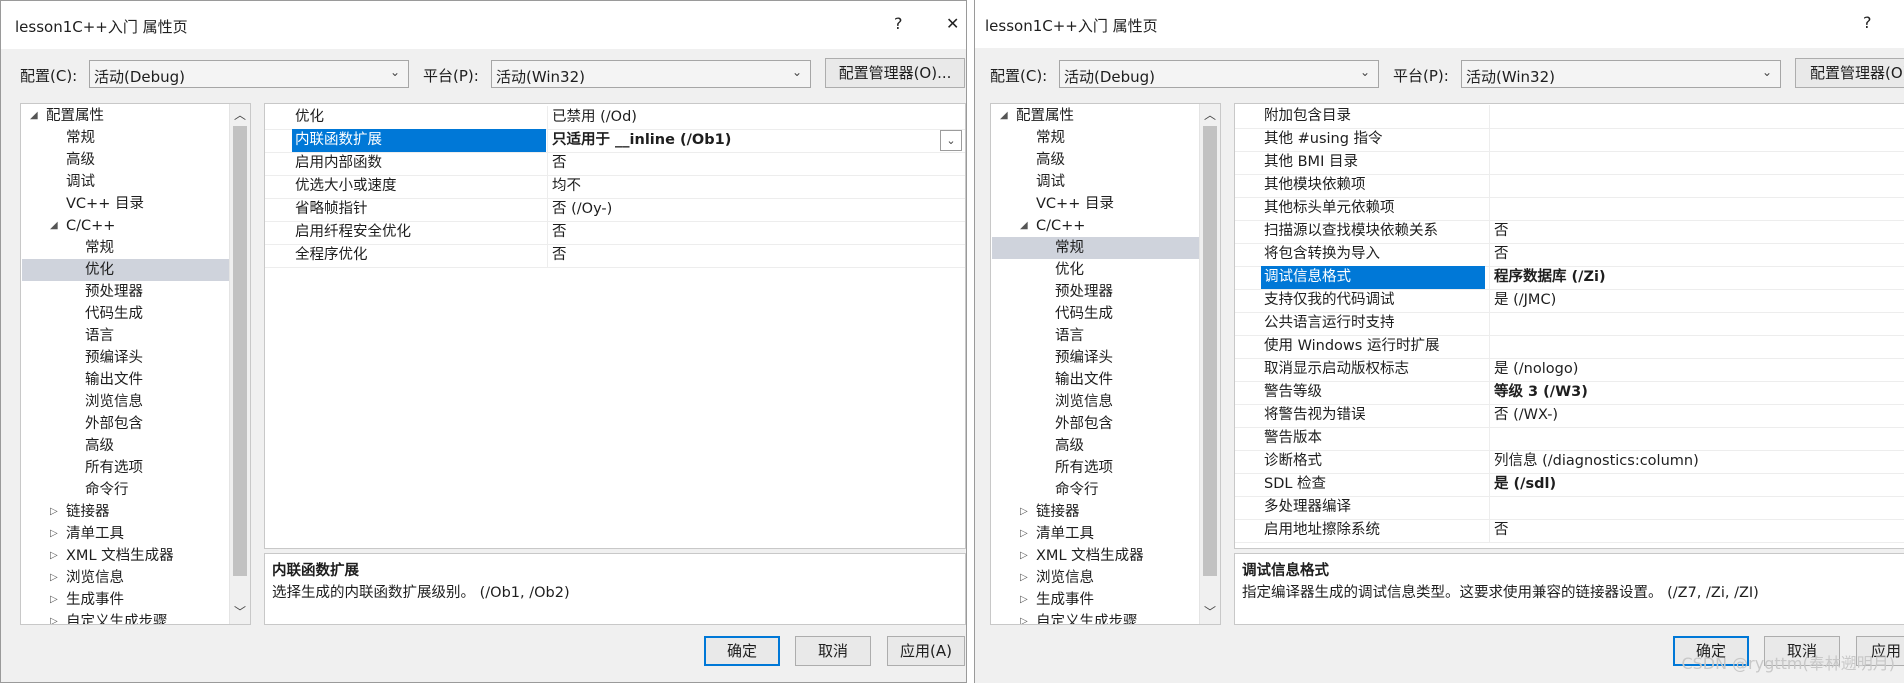  Describe the element at coordinates (240, 611) in the screenshot. I see `scroll-down-icon: ﹀` at that location.